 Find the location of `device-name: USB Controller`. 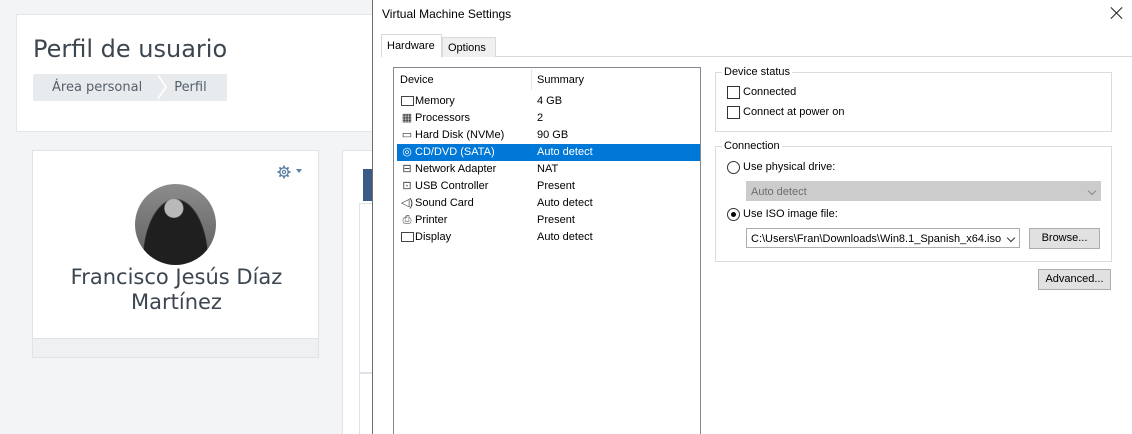

device-name: USB Controller is located at coordinates (452, 186).